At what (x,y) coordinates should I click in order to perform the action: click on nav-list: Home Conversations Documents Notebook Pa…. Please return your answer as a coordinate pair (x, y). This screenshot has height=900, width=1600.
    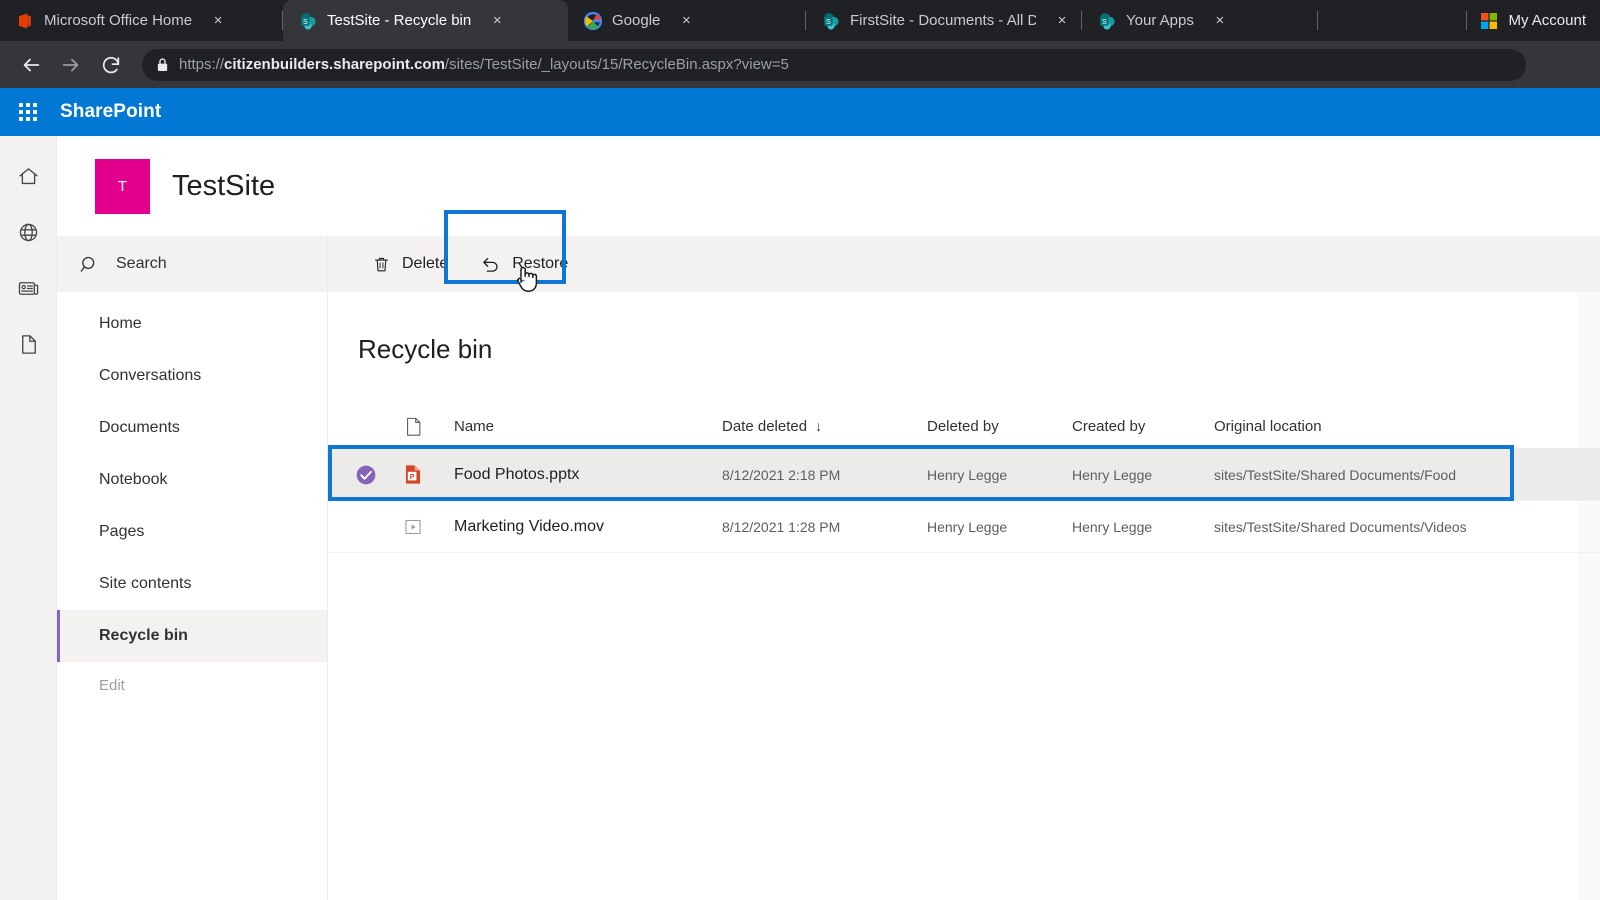
    Looking at the image, I should click on (192, 500).